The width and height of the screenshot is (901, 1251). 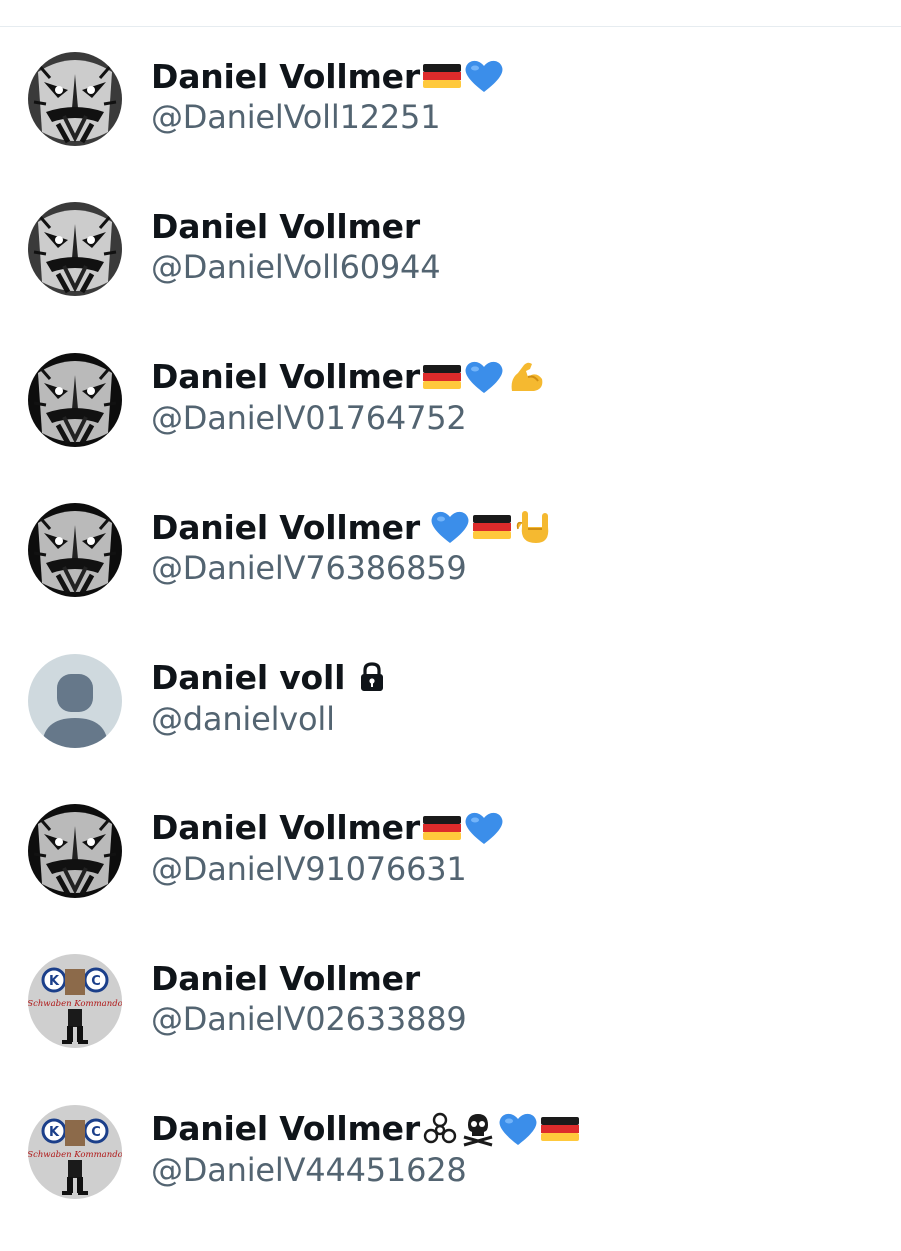 I want to click on flexed-biceps-icon, so click(x=526, y=377).